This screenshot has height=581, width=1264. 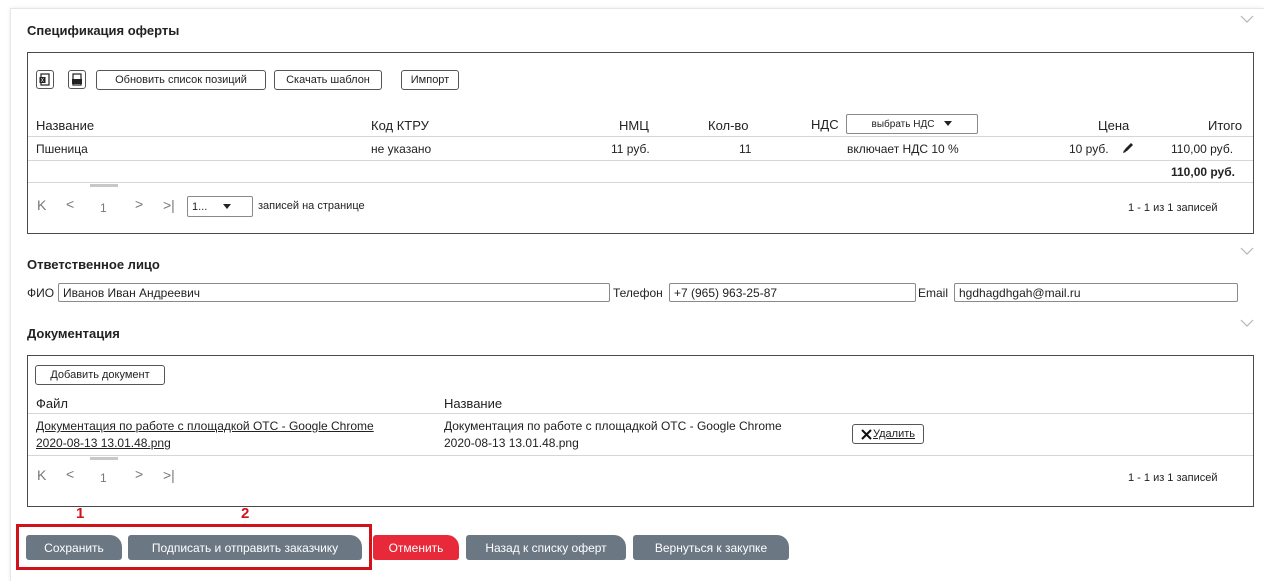 I want to click on col-header-vat: НДС, so click(x=825, y=124).